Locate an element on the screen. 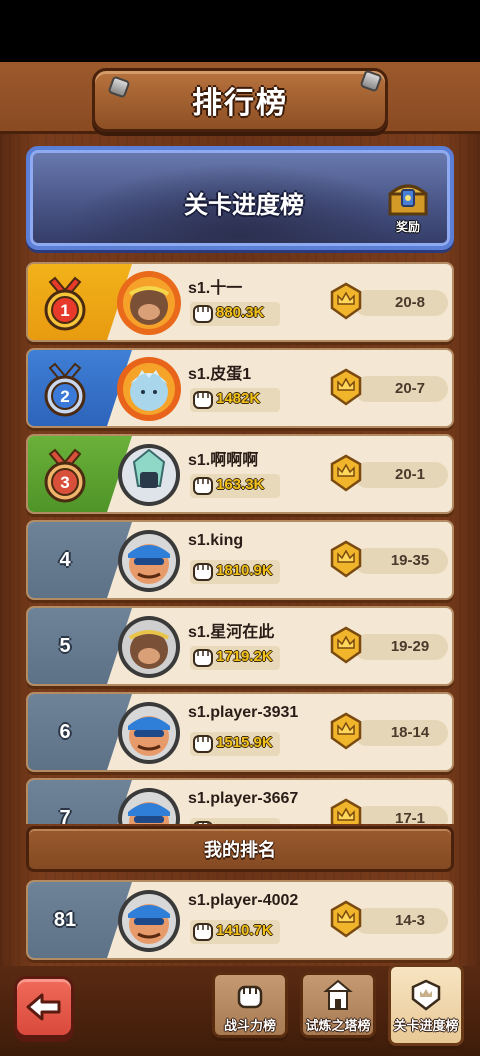  rank-number: 81 is located at coordinates (65, 919).